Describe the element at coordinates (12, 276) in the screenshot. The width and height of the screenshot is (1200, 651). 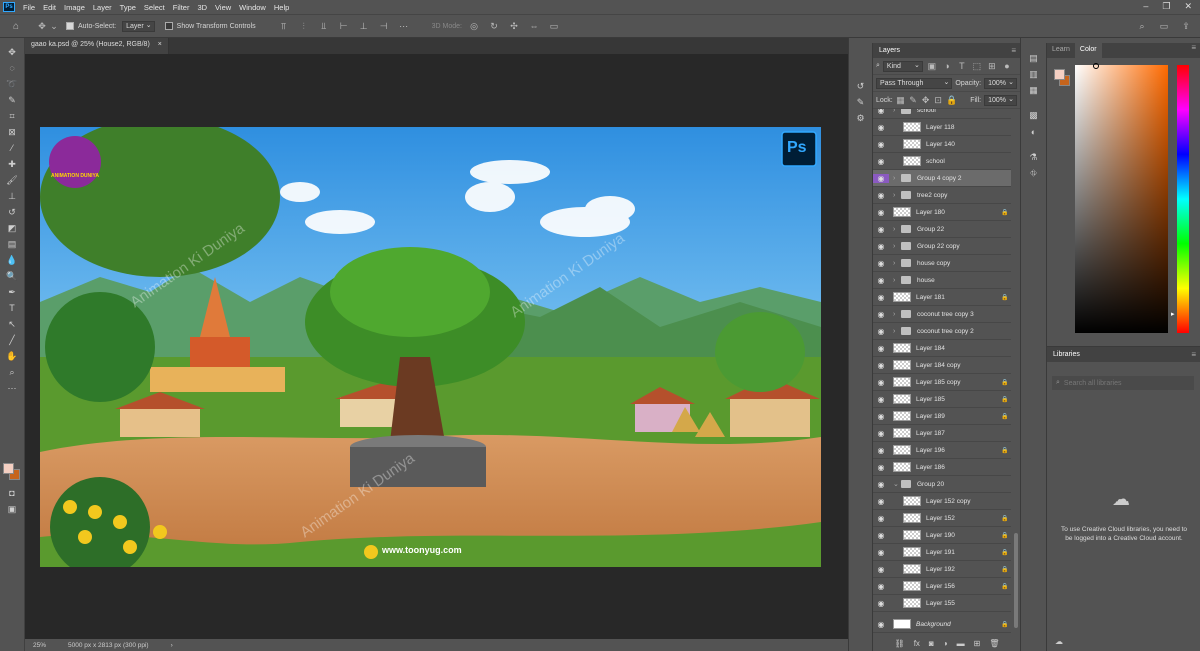
I see `dodge-tool-icon: 🔍` at that location.